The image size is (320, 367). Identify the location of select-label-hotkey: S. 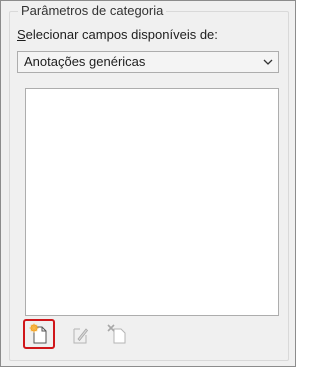
(21, 34).